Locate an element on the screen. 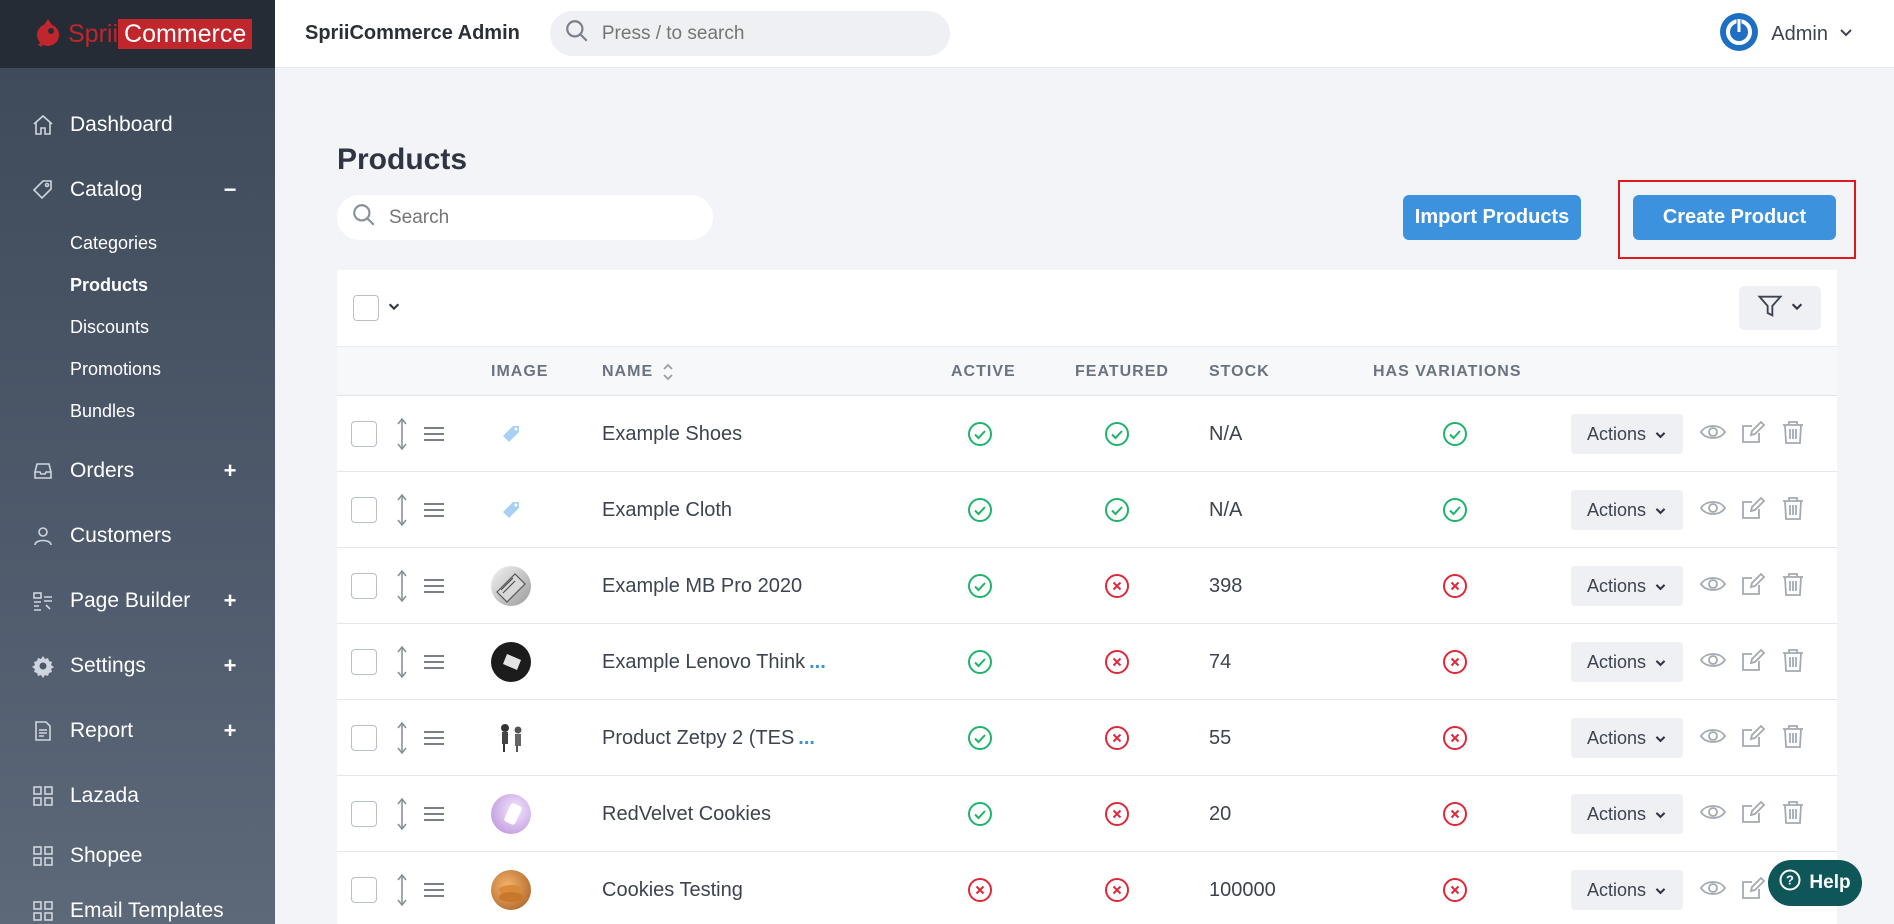  sidebar-subitem-promotions: Promotions is located at coordinates (172, 369).